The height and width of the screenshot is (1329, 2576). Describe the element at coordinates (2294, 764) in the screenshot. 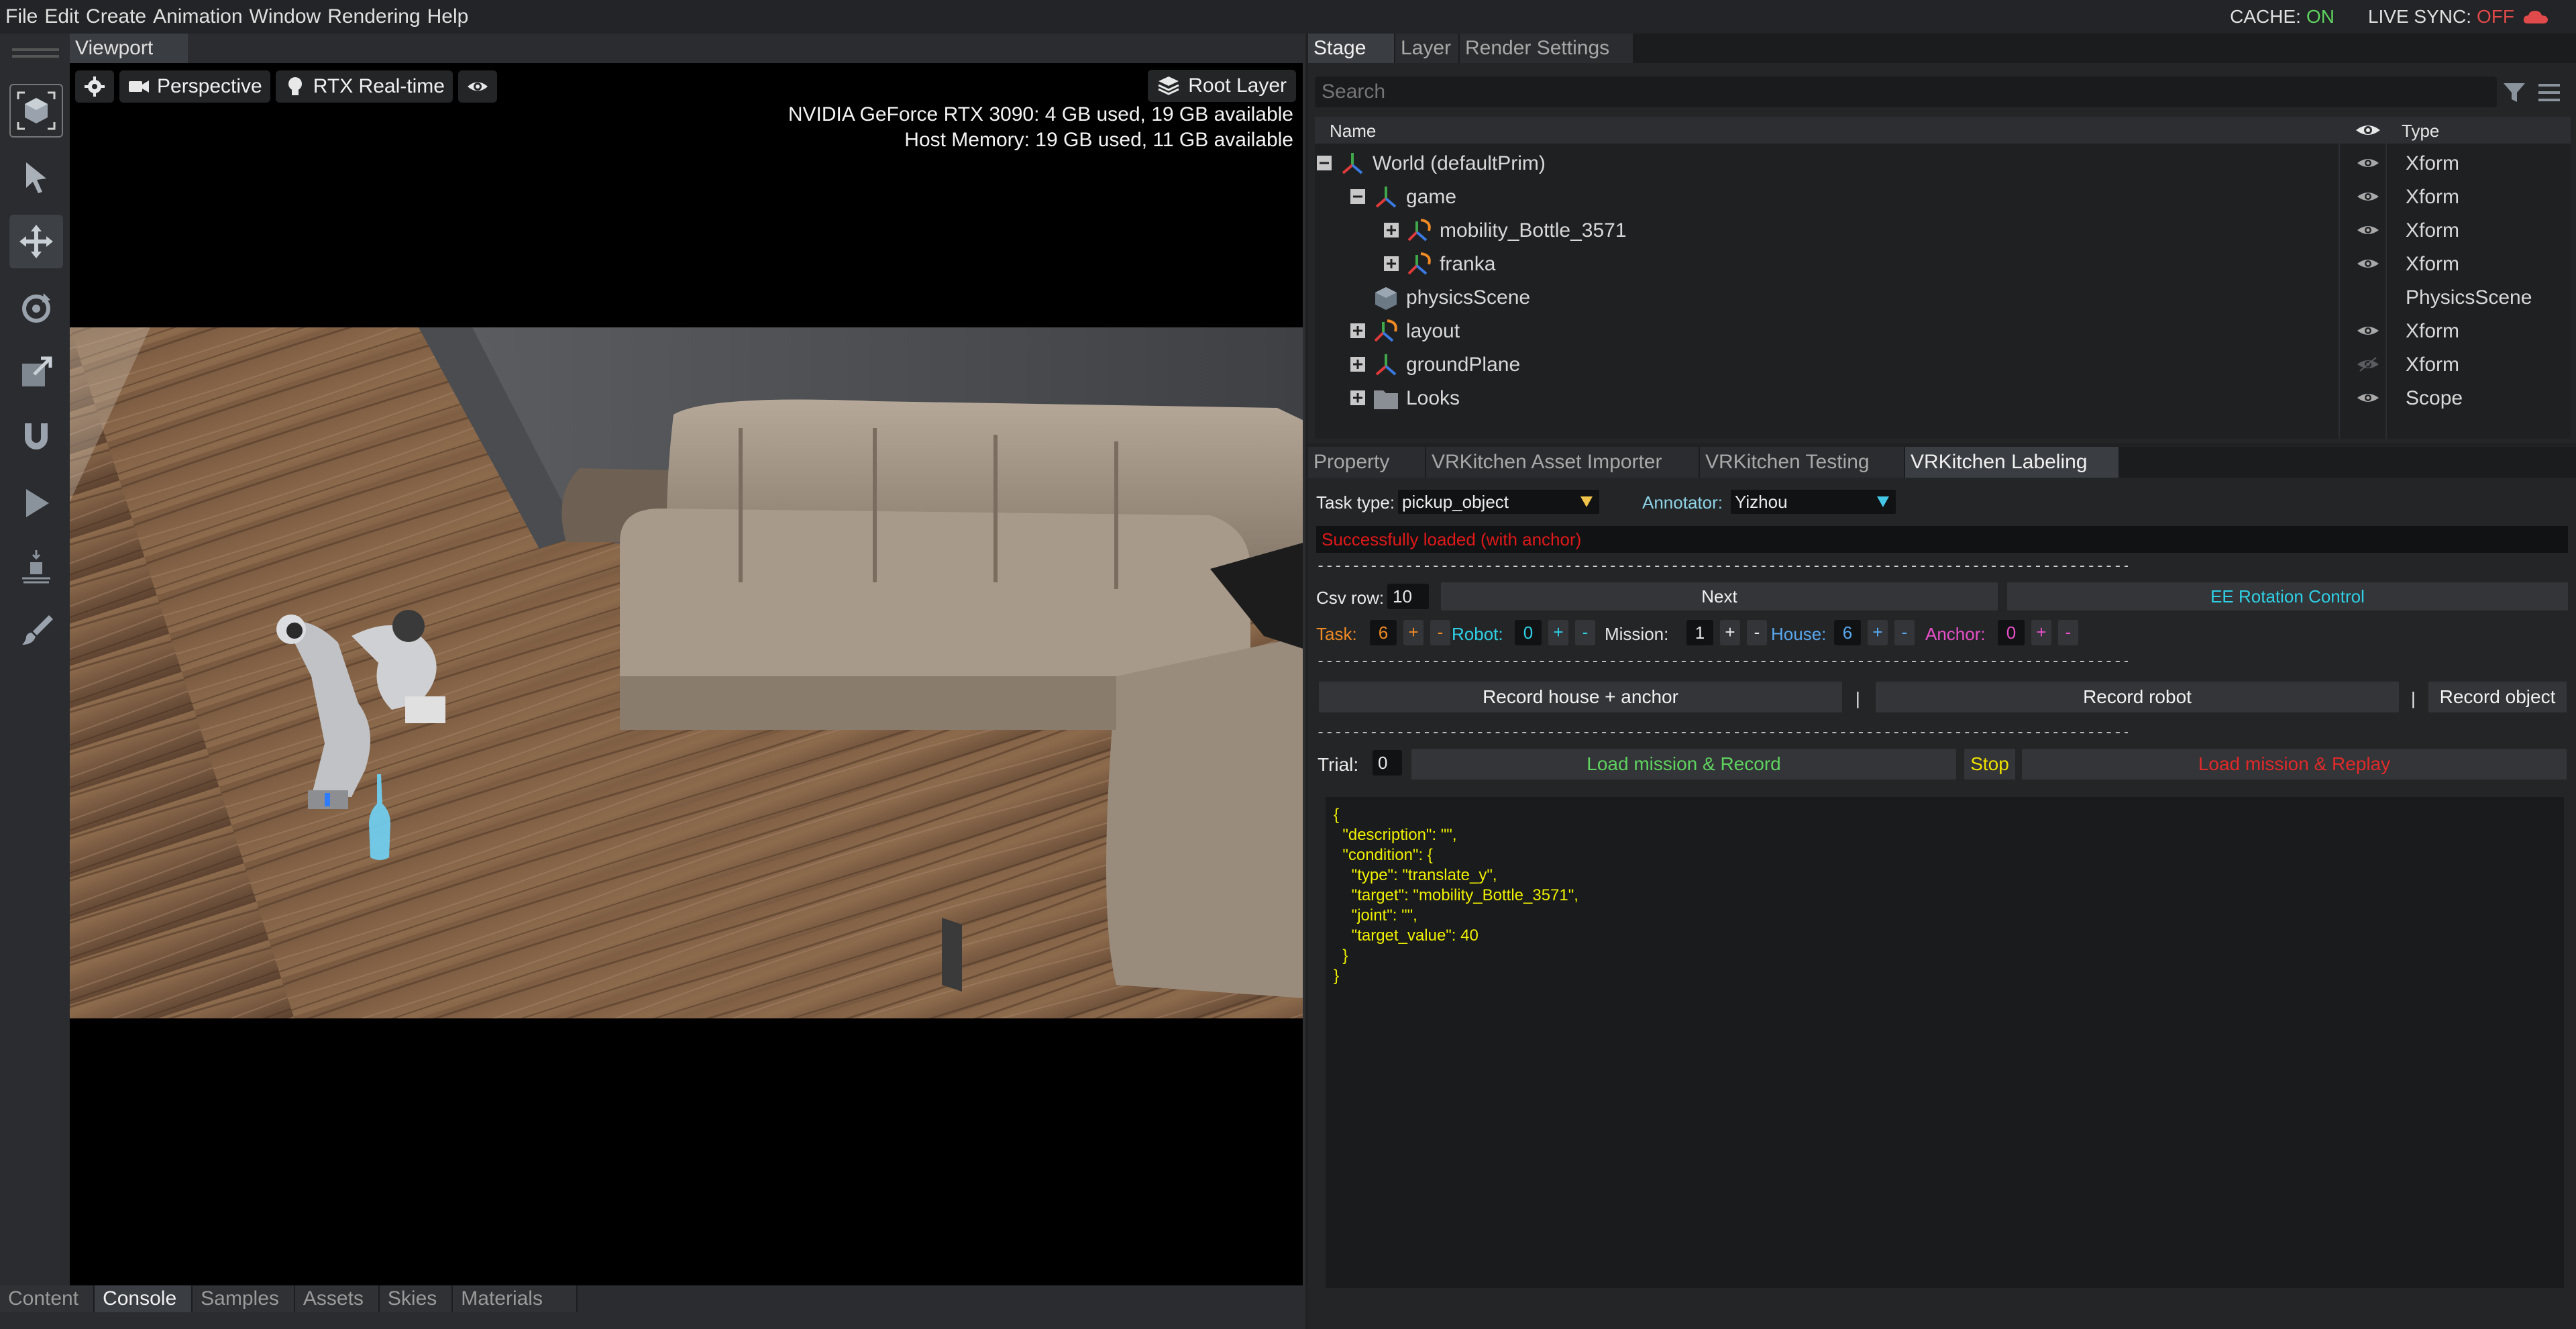

I see `load-mission-replay-button: Load mission & Replay` at that location.